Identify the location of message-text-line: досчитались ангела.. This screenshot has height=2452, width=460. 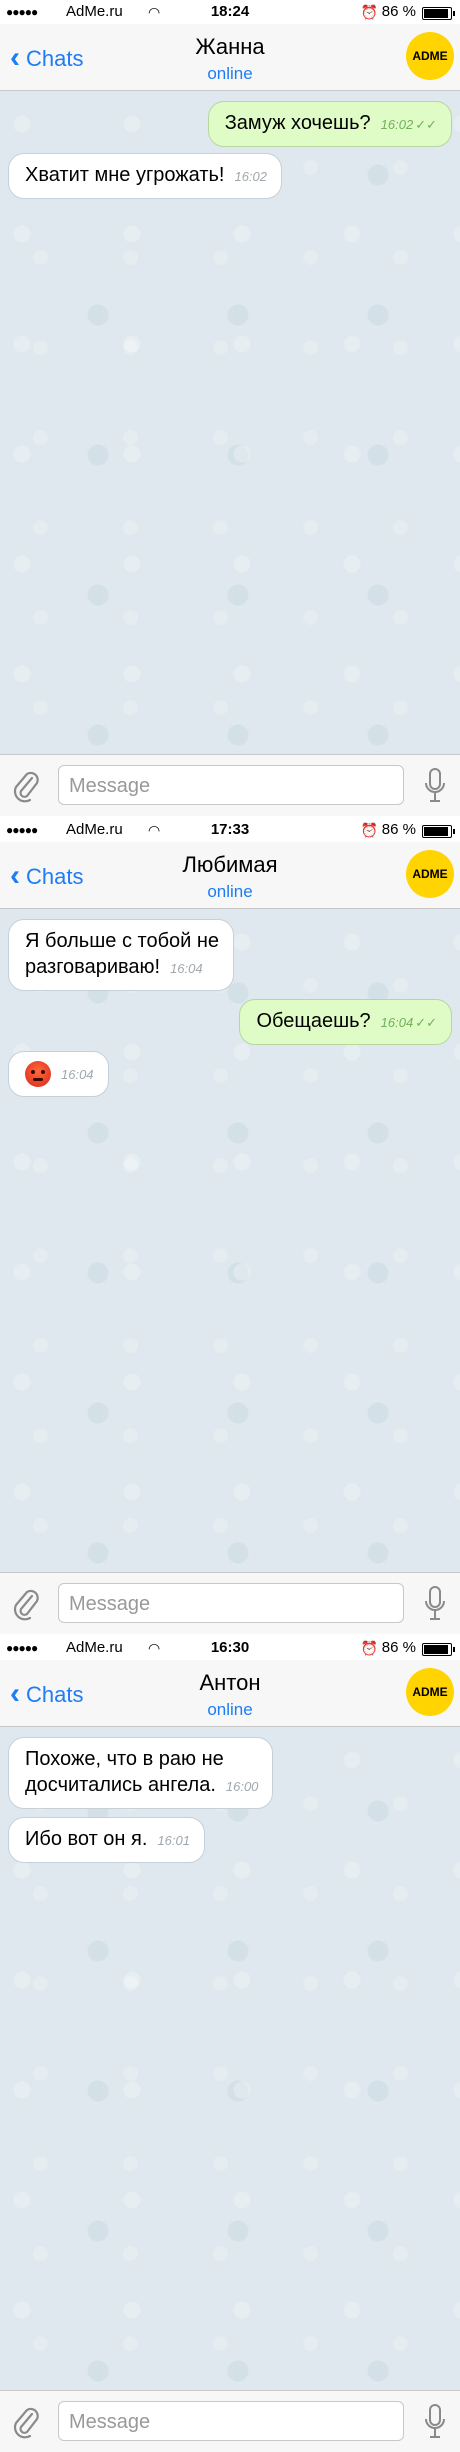
(120, 1785).